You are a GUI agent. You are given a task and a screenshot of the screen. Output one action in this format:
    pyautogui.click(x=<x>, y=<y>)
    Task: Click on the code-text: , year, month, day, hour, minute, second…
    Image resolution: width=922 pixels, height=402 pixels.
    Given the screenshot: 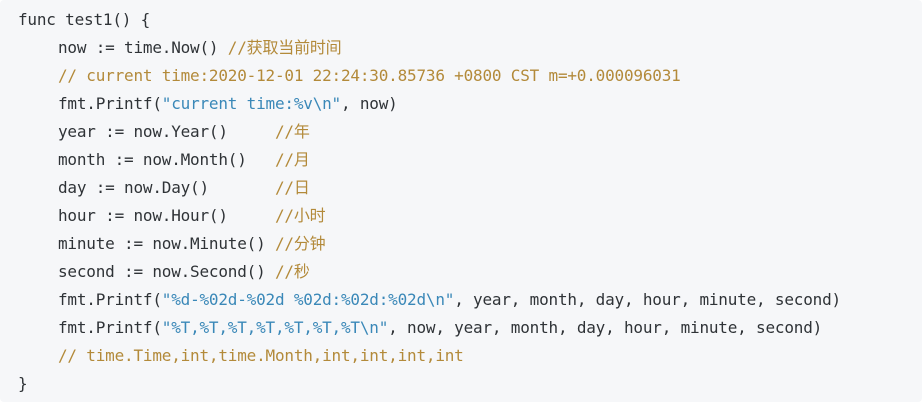 What is the action you would take?
    pyautogui.click(x=647, y=299)
    